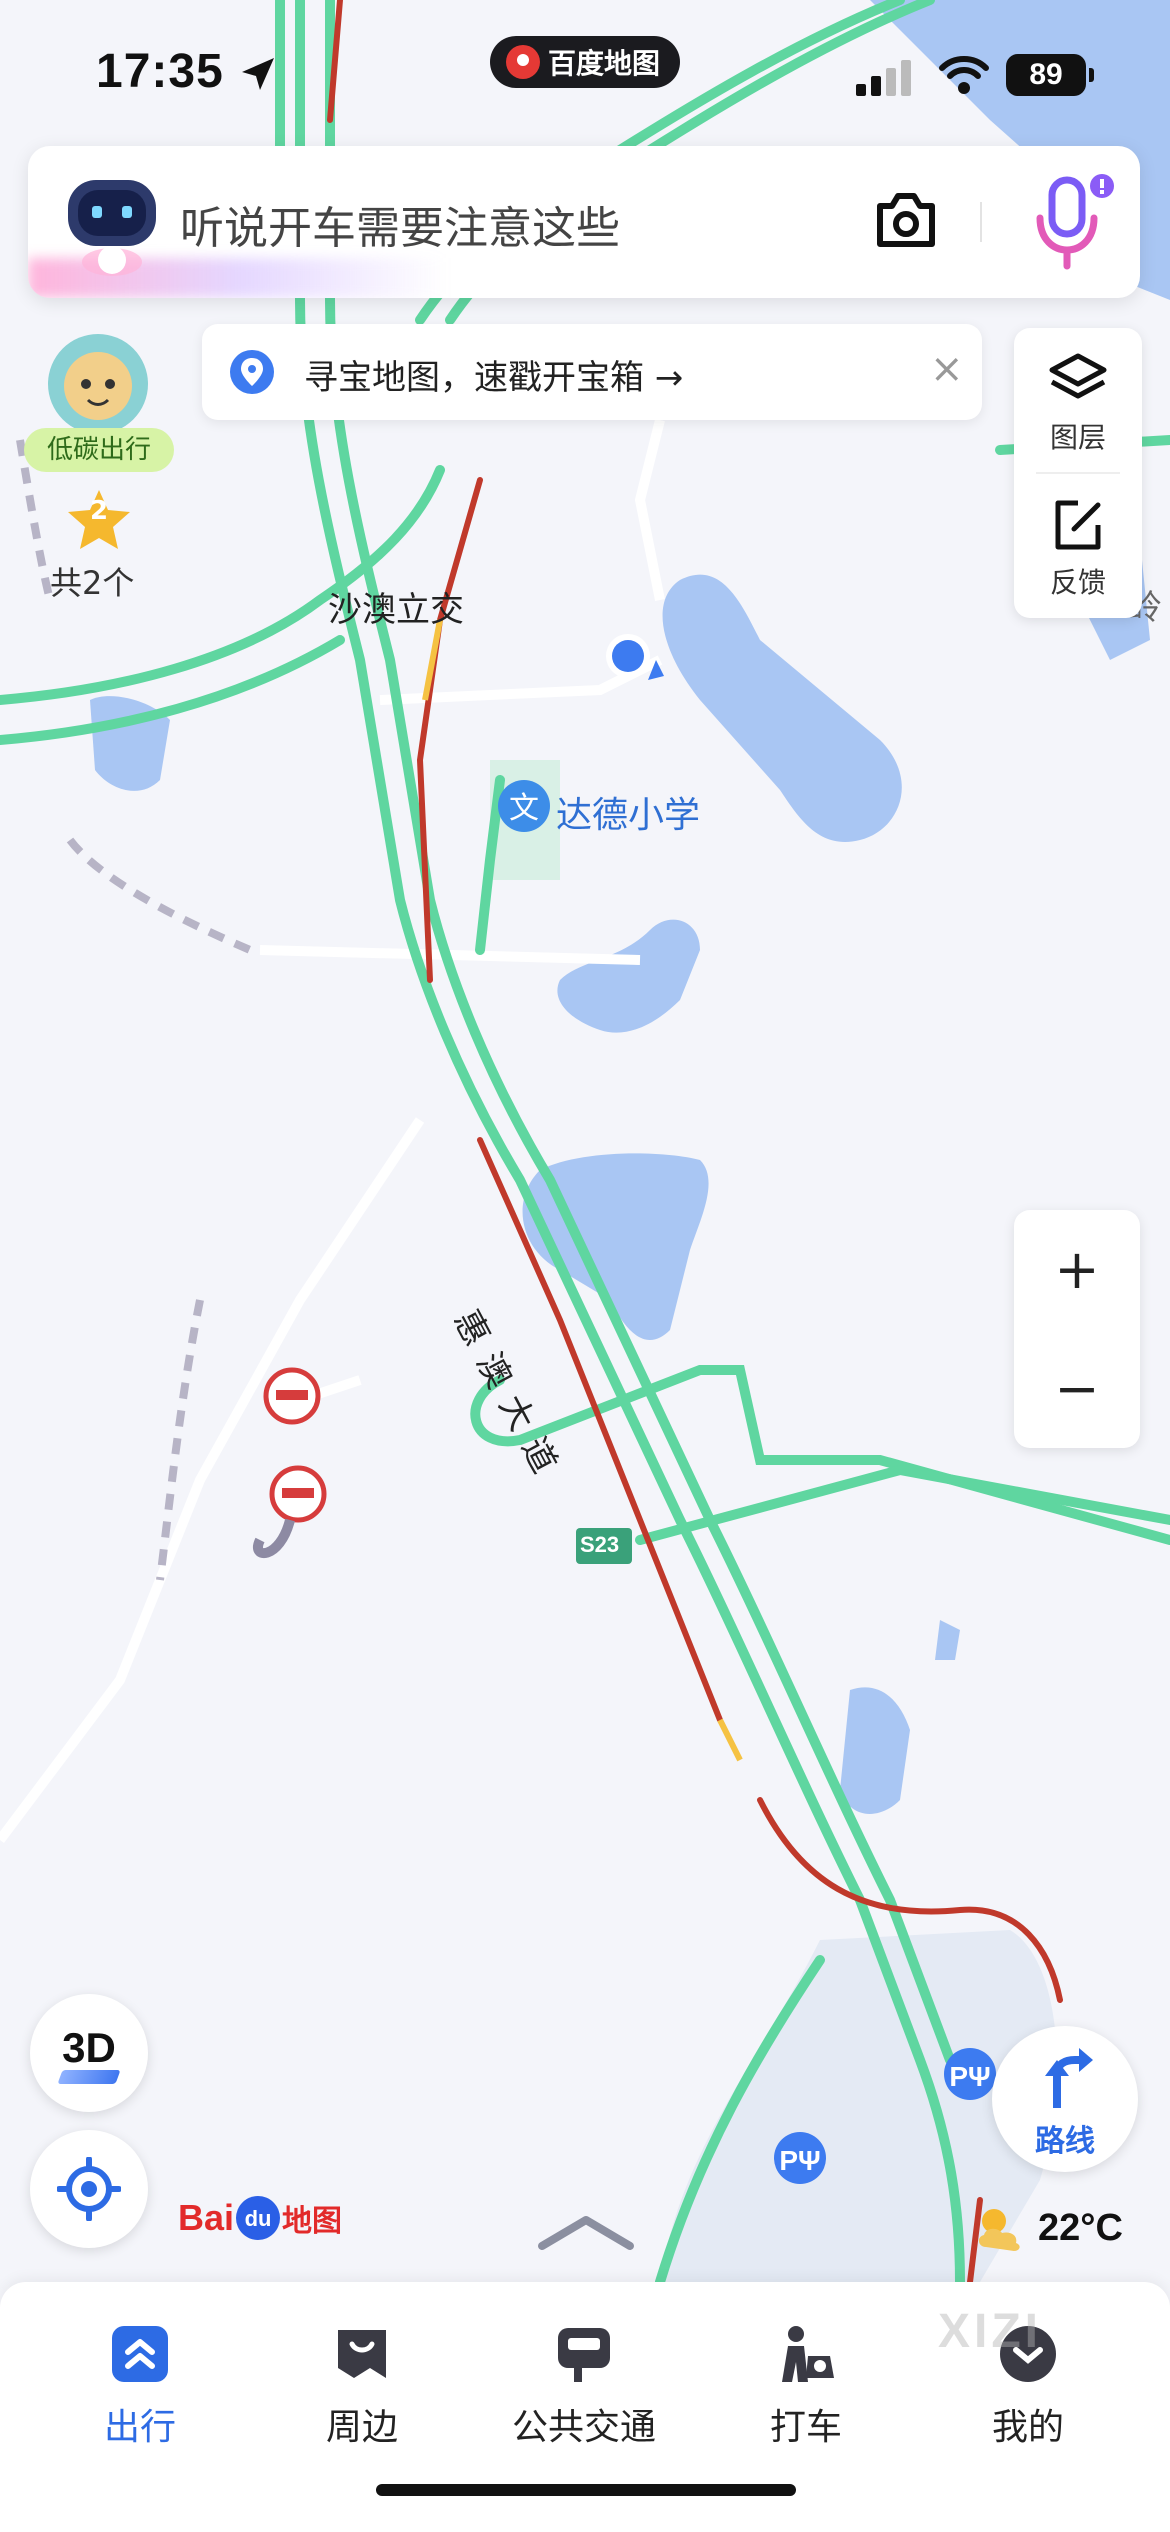 Image resolution: width=1170 pixels, height=2532 pixels. I want to click on weather-widget: 22°C, so click(1047, 2228).